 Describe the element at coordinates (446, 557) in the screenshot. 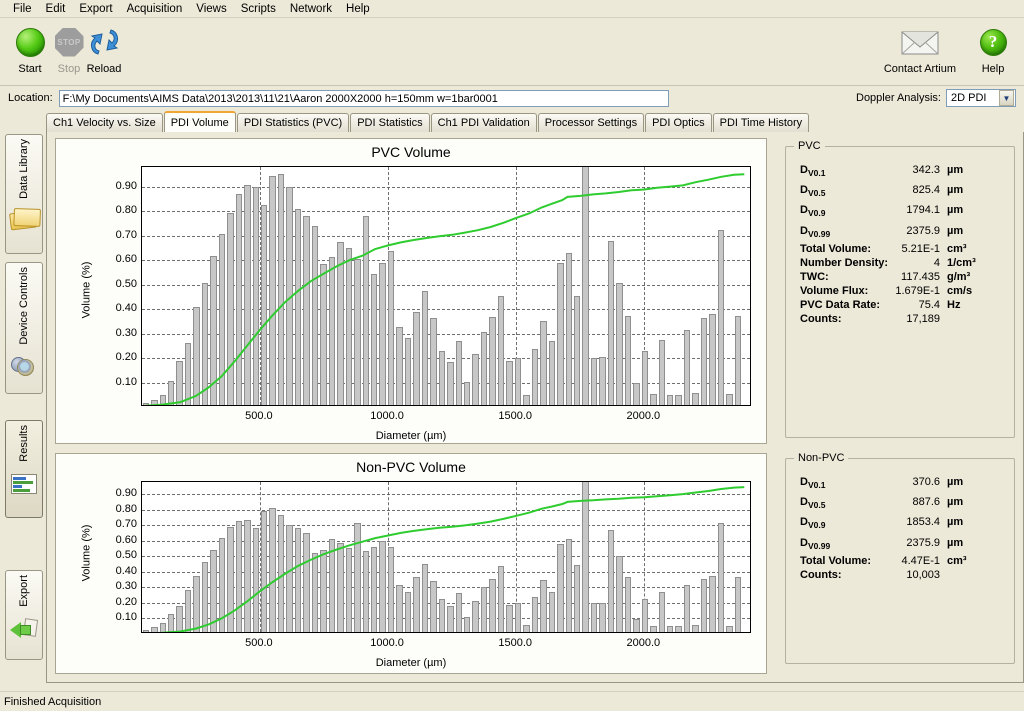

I see `plot-canvas` at that location.